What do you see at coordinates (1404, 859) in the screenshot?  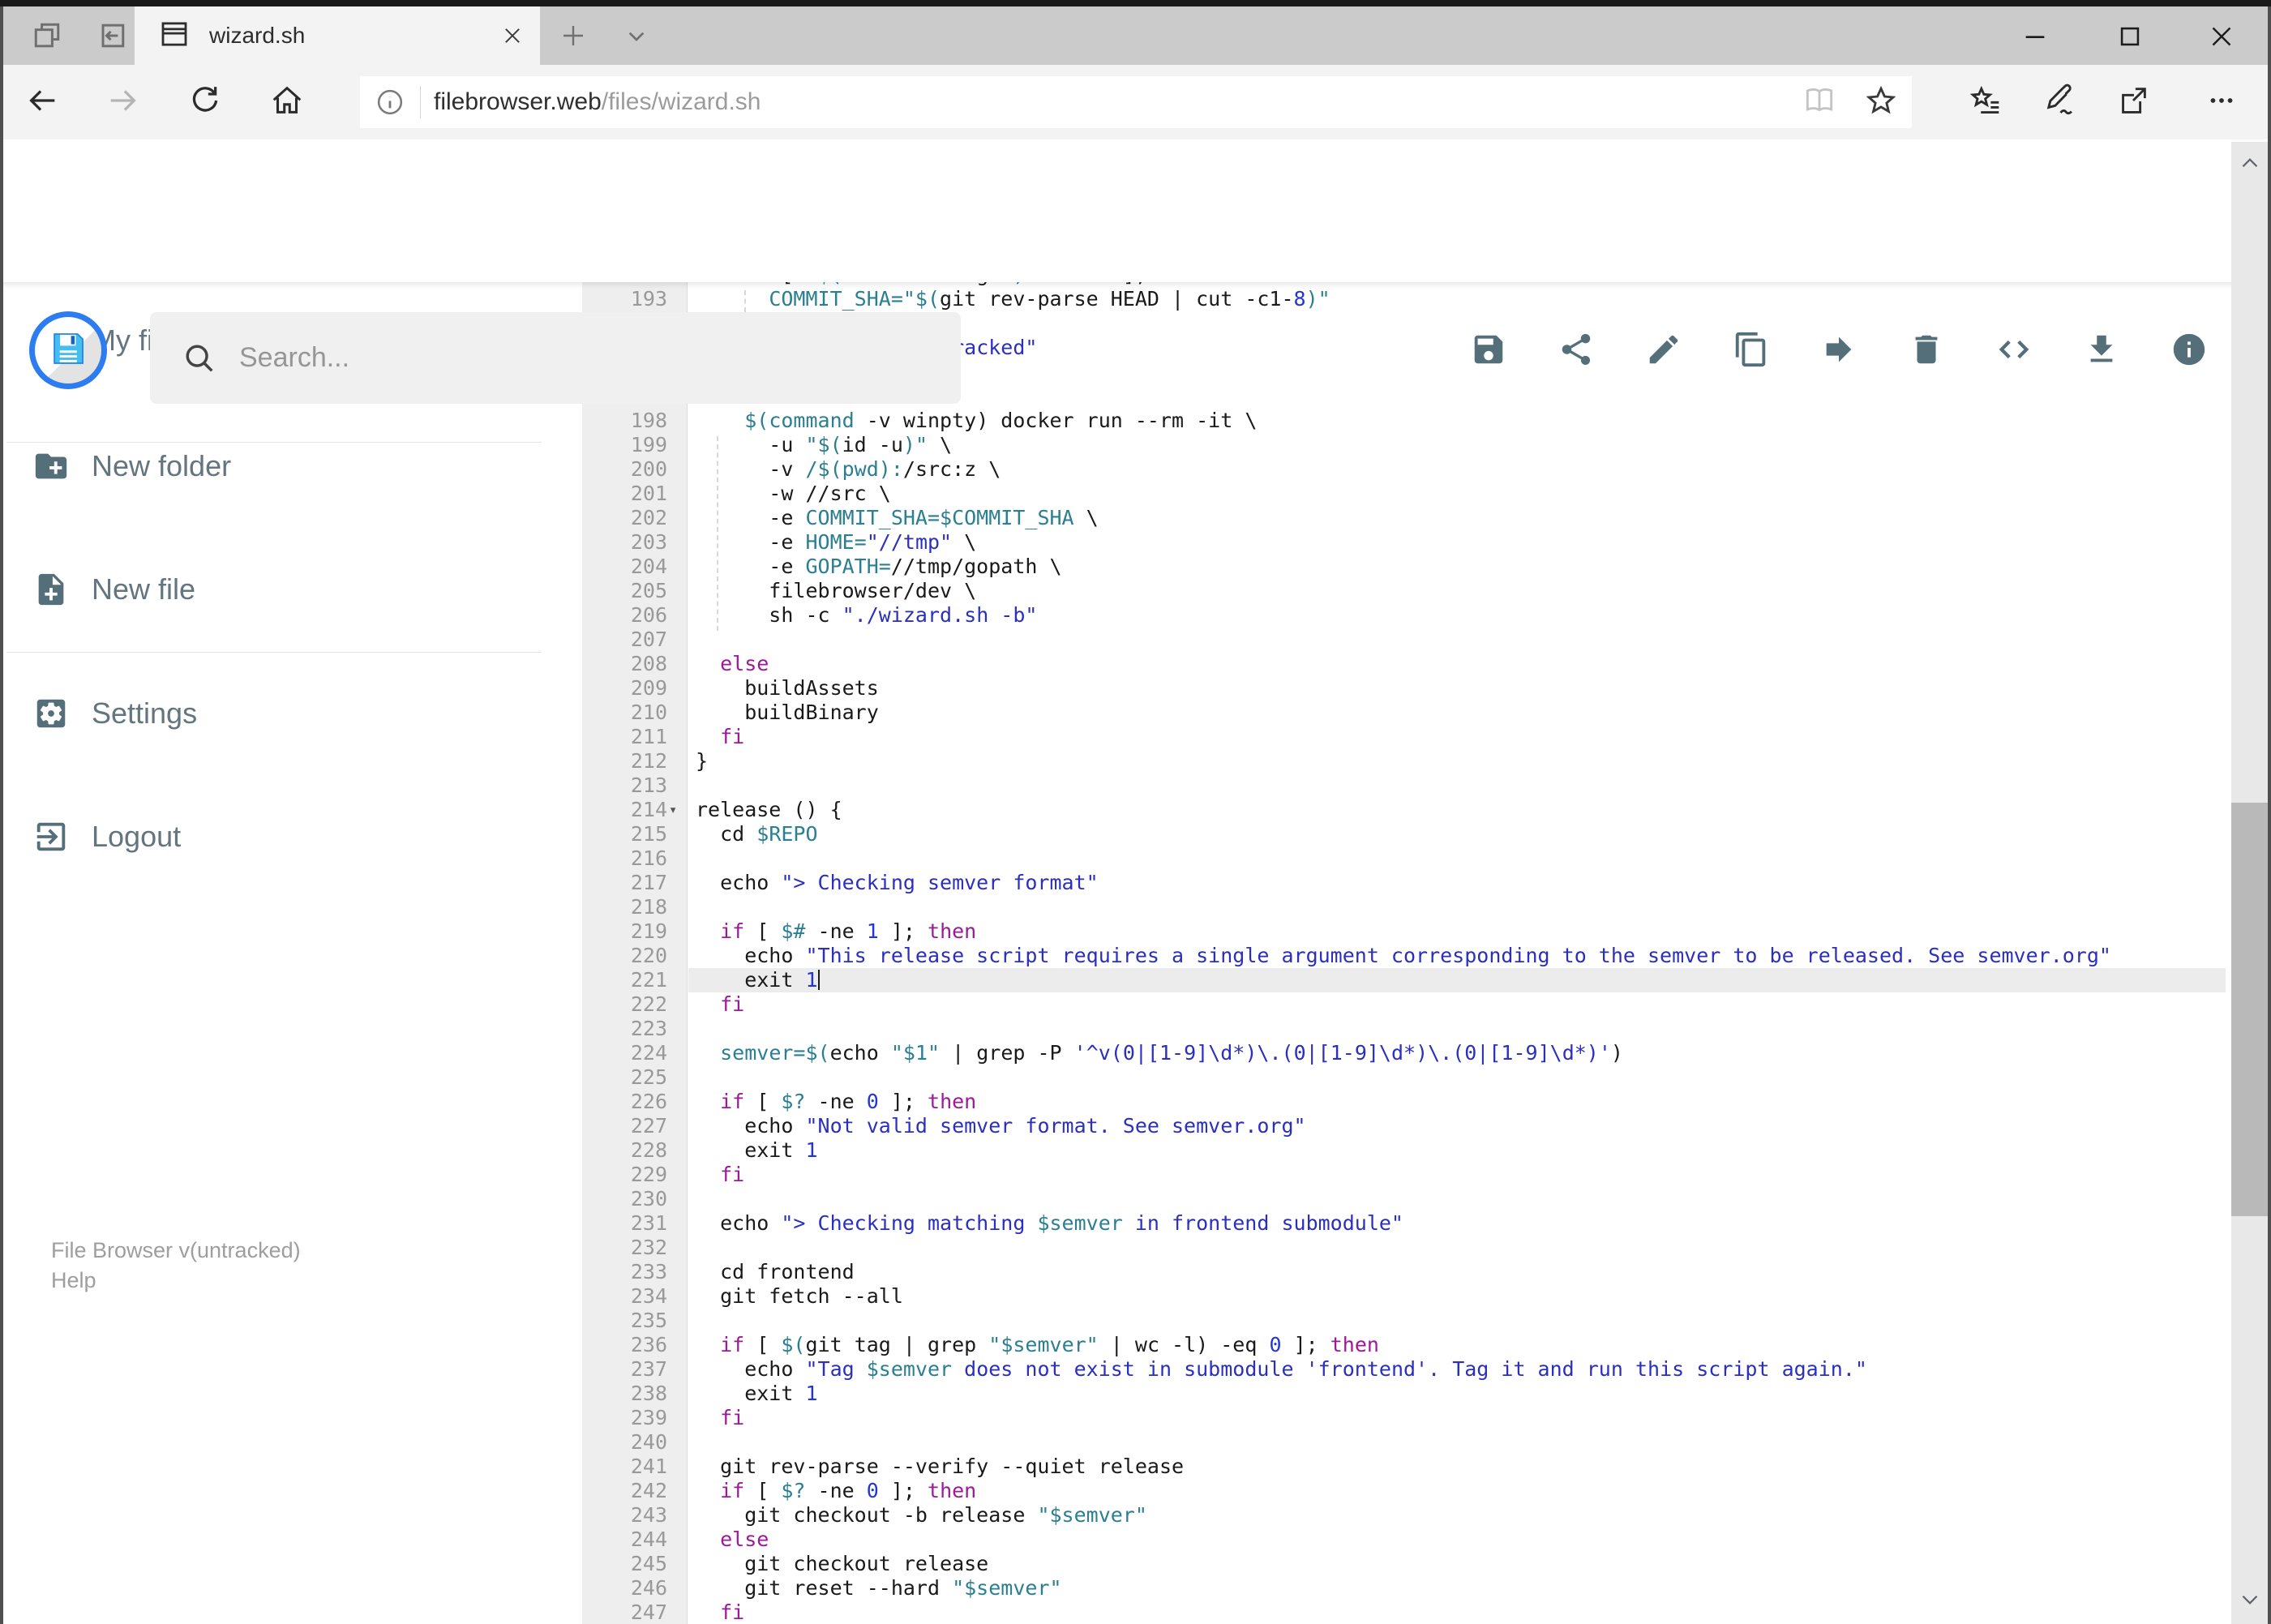 I see `code-line: 216` at bounding box center [1404, 859].